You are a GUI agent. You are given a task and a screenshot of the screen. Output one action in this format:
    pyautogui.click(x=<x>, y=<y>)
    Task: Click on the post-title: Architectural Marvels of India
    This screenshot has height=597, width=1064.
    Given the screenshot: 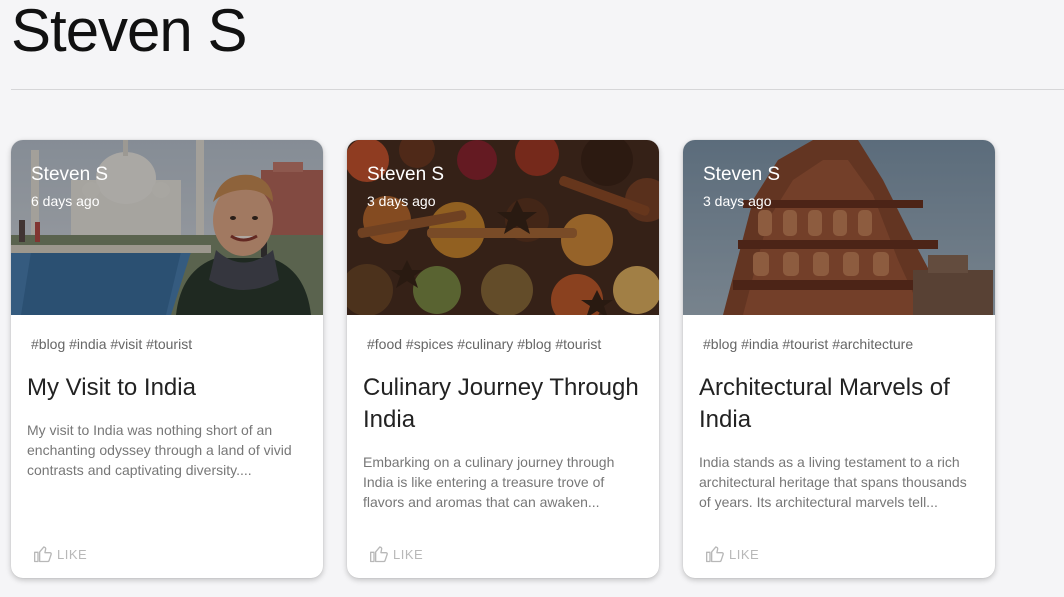 What is the action you would take?
    pyautogui.click(x=839, y=404)
    